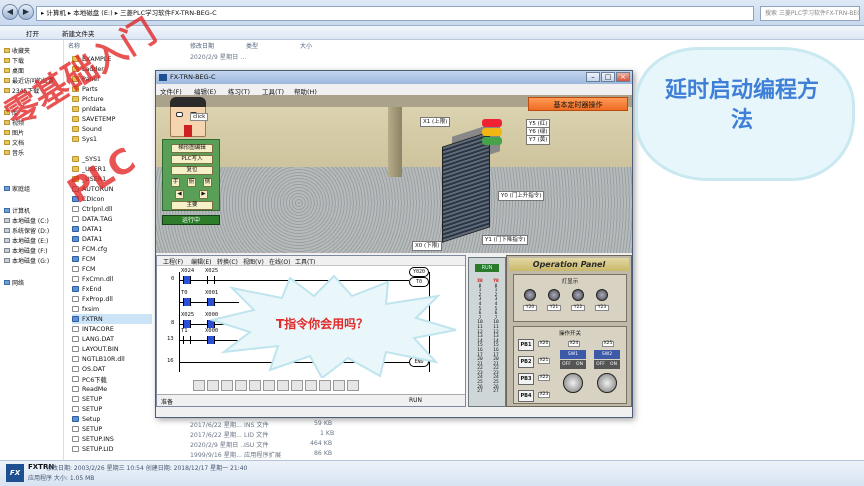 This screenshot has height=486, width=864. I want to click on list-item: fxsim, so click(85, 309).